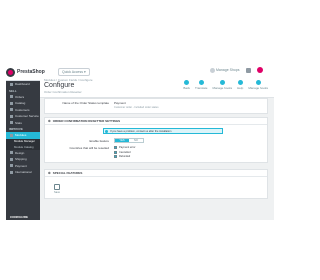  I want to click on quick-access: Quick Access ▾, so click(74, 71).